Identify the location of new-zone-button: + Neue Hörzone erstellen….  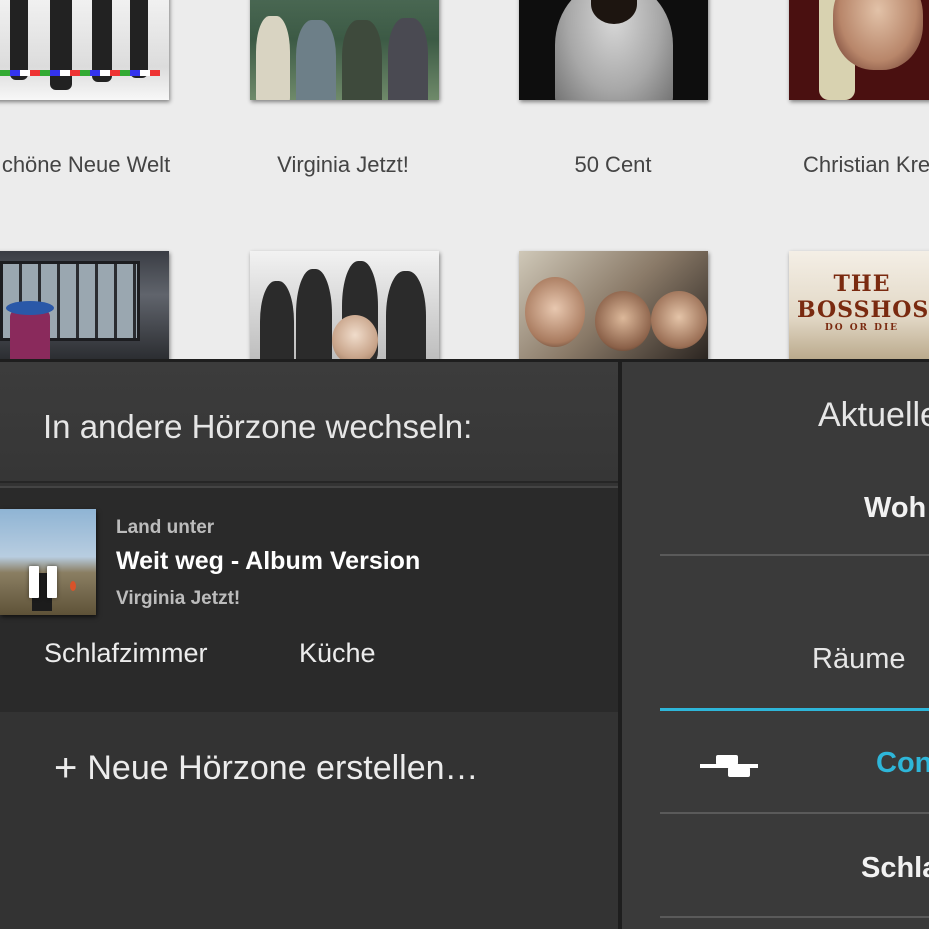
(266, 768).